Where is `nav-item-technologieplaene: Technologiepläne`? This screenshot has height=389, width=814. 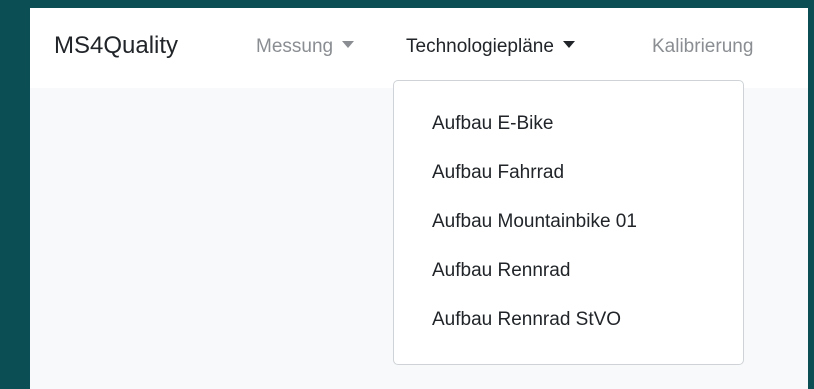
nav-item-technologieplaene: Technologiepläne is located at coordinates (490, 47).